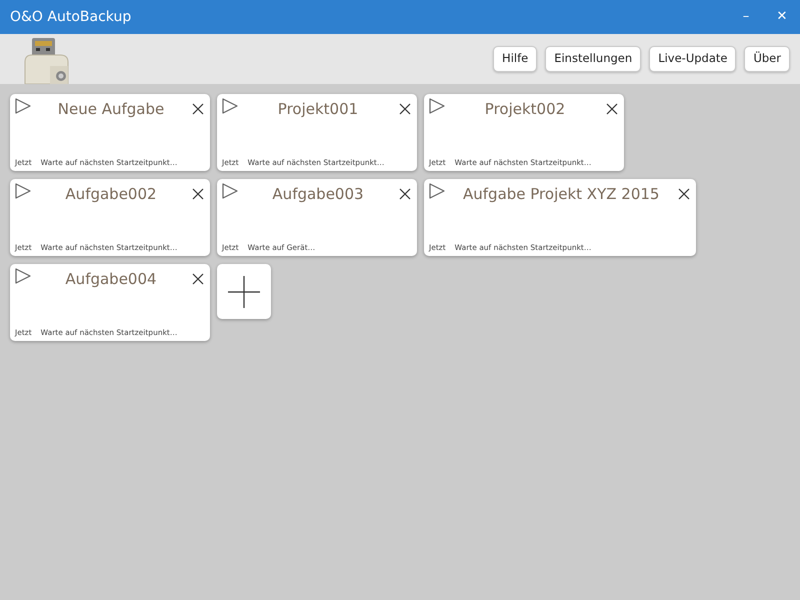 The height and width of the screenshot is (600, 800). I want to click on task-title: Aufgabe Projekt XYZ 2015, so click(561, 194).